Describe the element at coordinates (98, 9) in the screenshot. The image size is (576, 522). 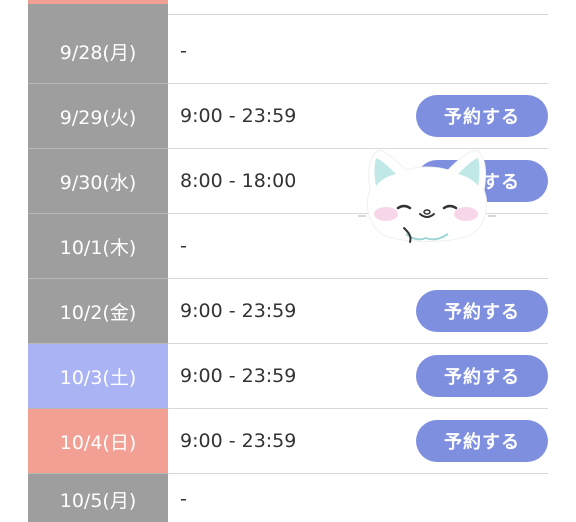
I see `previous-date-cell` at that location.